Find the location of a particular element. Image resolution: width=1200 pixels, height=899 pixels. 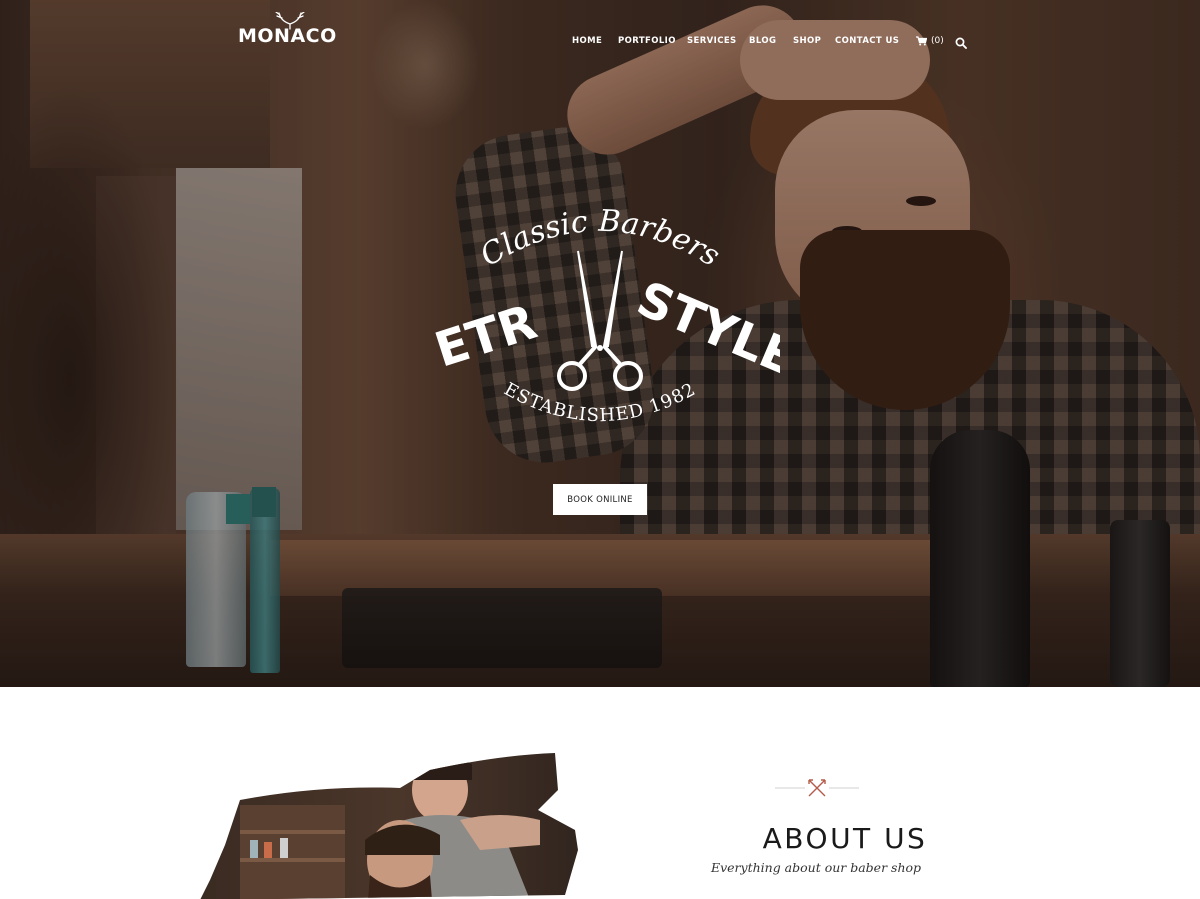

scissors-icon is located at coordinates (600, 320).